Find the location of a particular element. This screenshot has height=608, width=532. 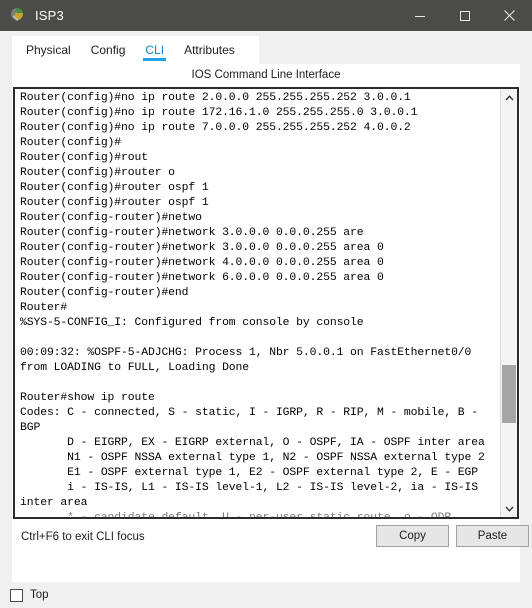

scrollbar-thumb is located at coordinates (509, 394).